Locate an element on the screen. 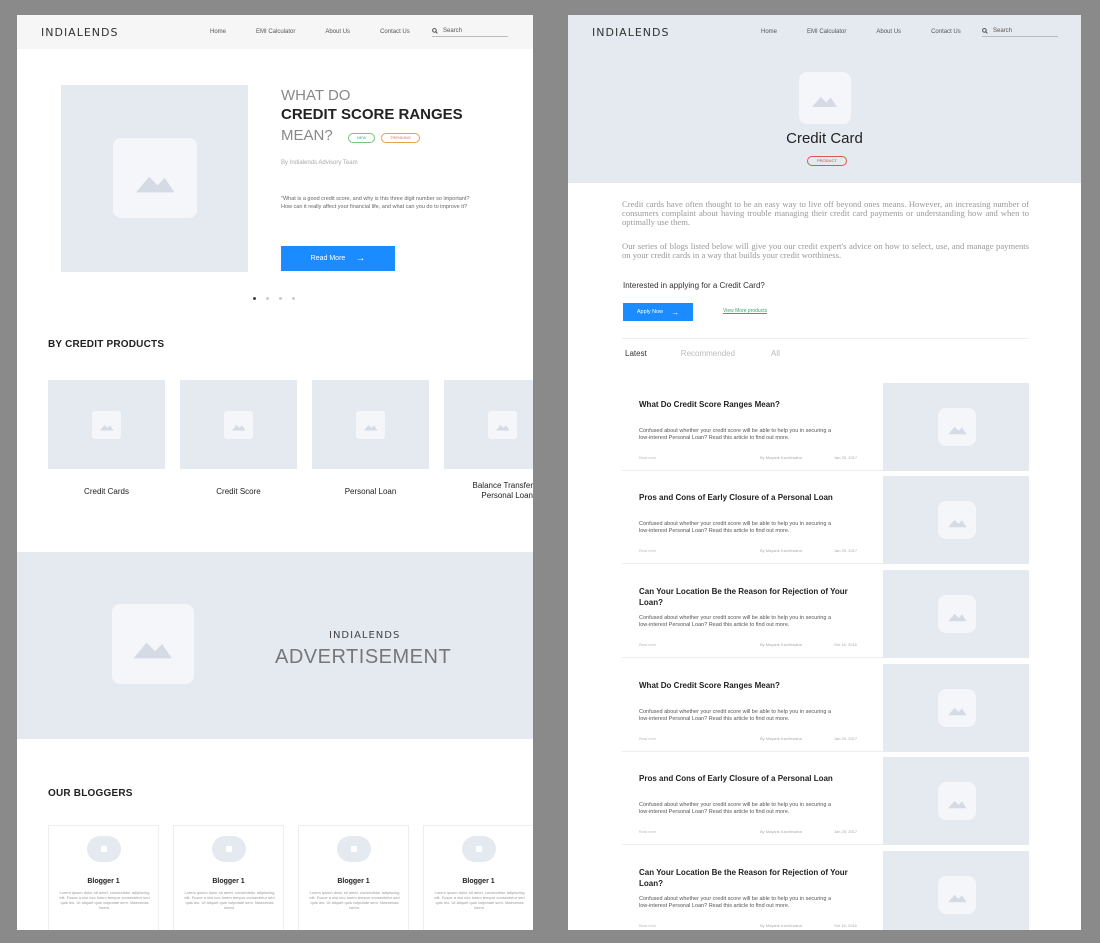 The image size is (1100, 943). tab-recommended: Recommended is located at coordinates (708, 353).